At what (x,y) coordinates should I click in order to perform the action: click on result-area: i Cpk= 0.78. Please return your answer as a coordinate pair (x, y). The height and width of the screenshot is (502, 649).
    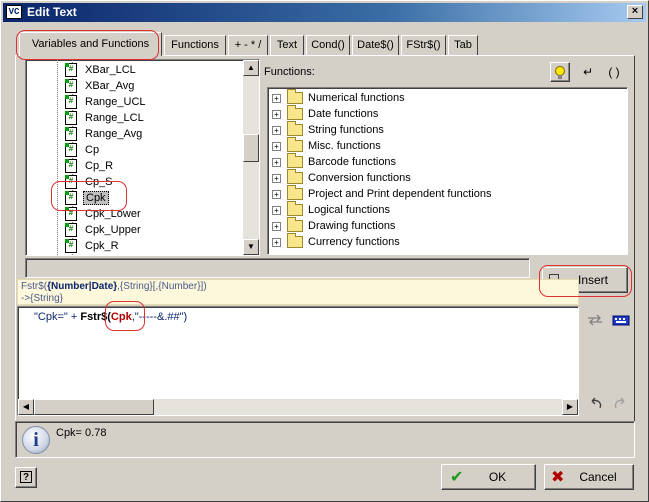
    Looking at the image, I should click on (325, 439).